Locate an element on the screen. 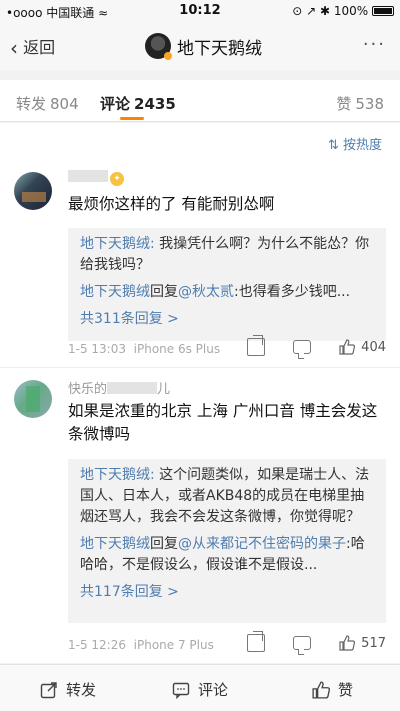  username: 快乐的 儿 is located at coordinates (119, 387).